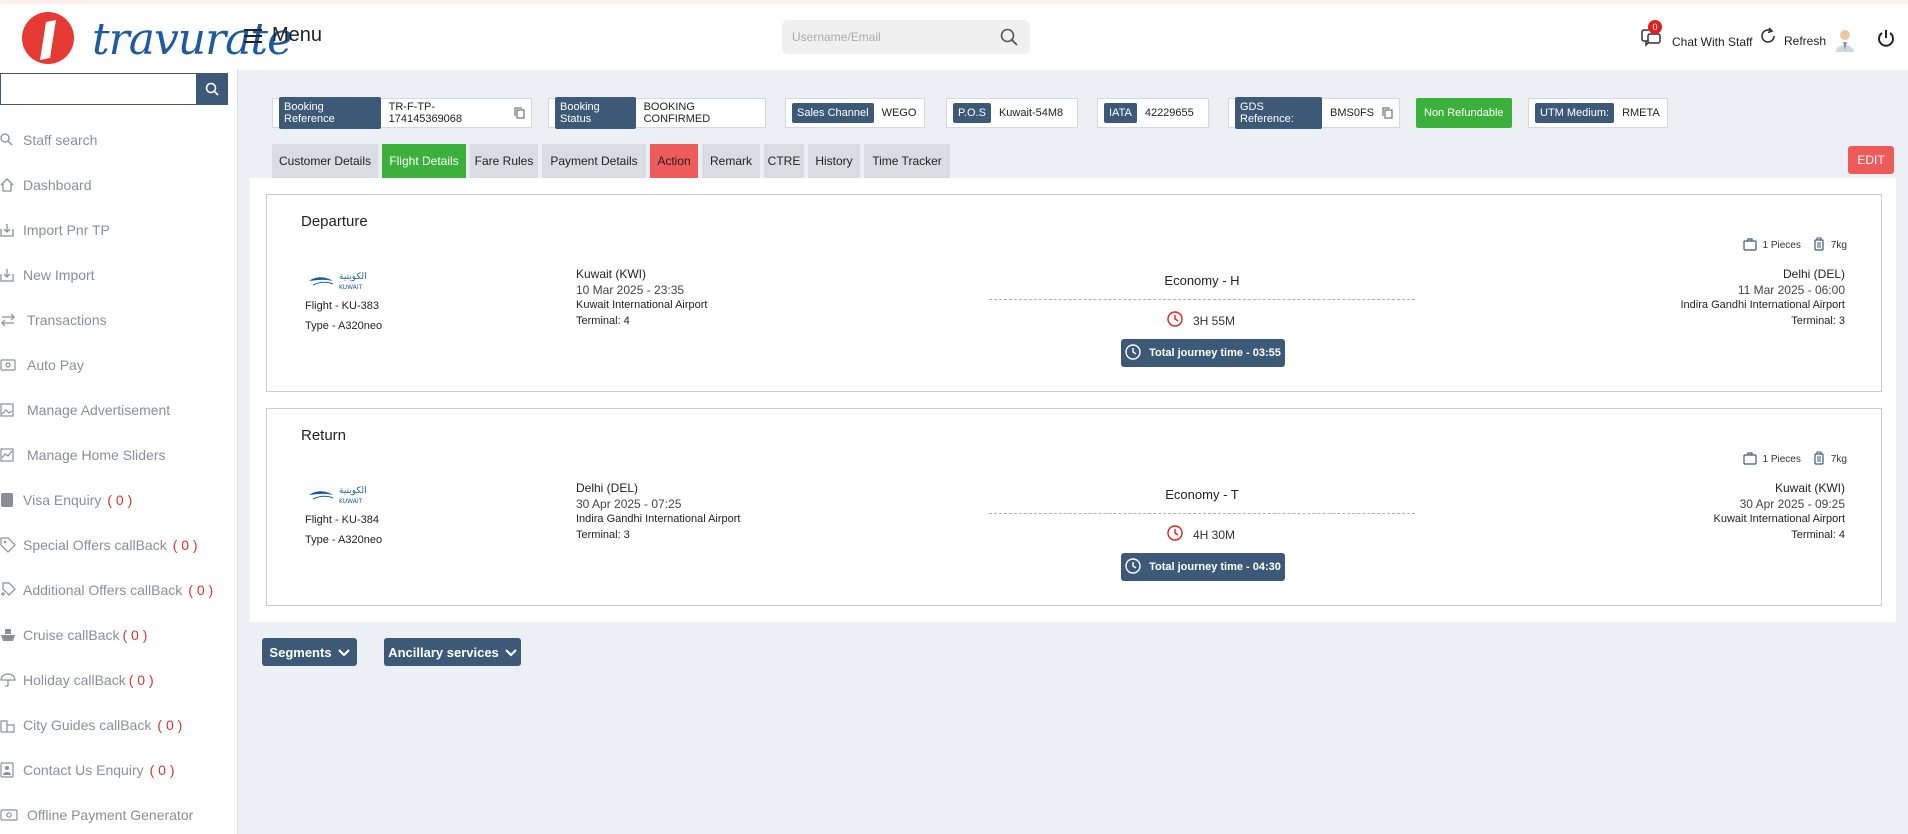 The width and height of the screenshot is (1908, 834). I want to click on sidebar-item-label: Cruise callBack, so click(71, 635).